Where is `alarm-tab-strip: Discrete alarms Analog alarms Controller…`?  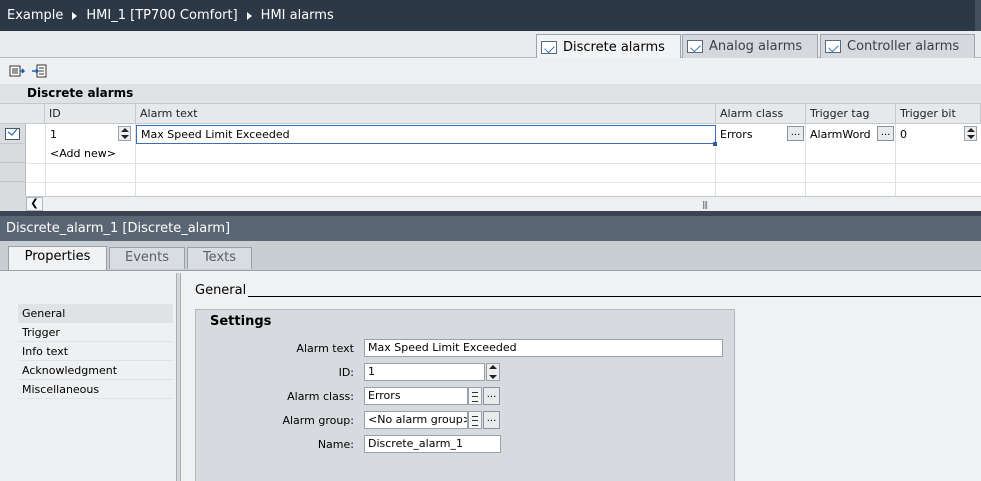 alarm-tab-strip: Discrete alarms Analog alarms Controller… is located at coordinates (490, 45).